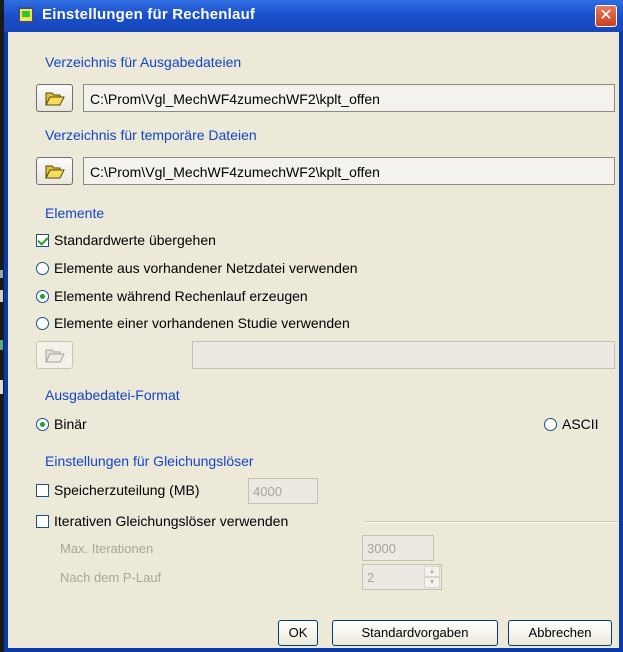 This screenshot has width=623, height=652. I want to click on radio-generate-during-run: Elemente während Rechenlauf erzeugen, so click(172, 296).